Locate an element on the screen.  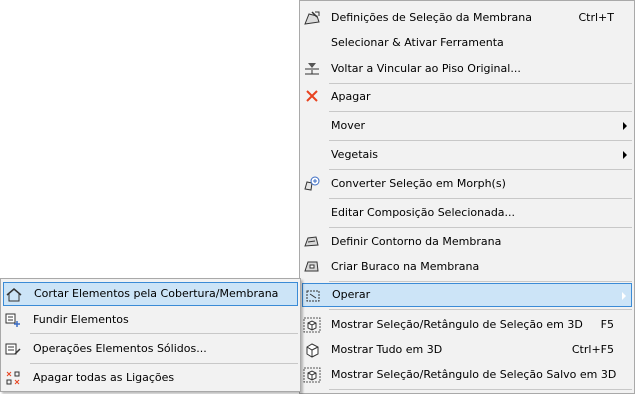
menu-item-label: Definições de Seleção da Membrana is located at coordinates (431, 17).